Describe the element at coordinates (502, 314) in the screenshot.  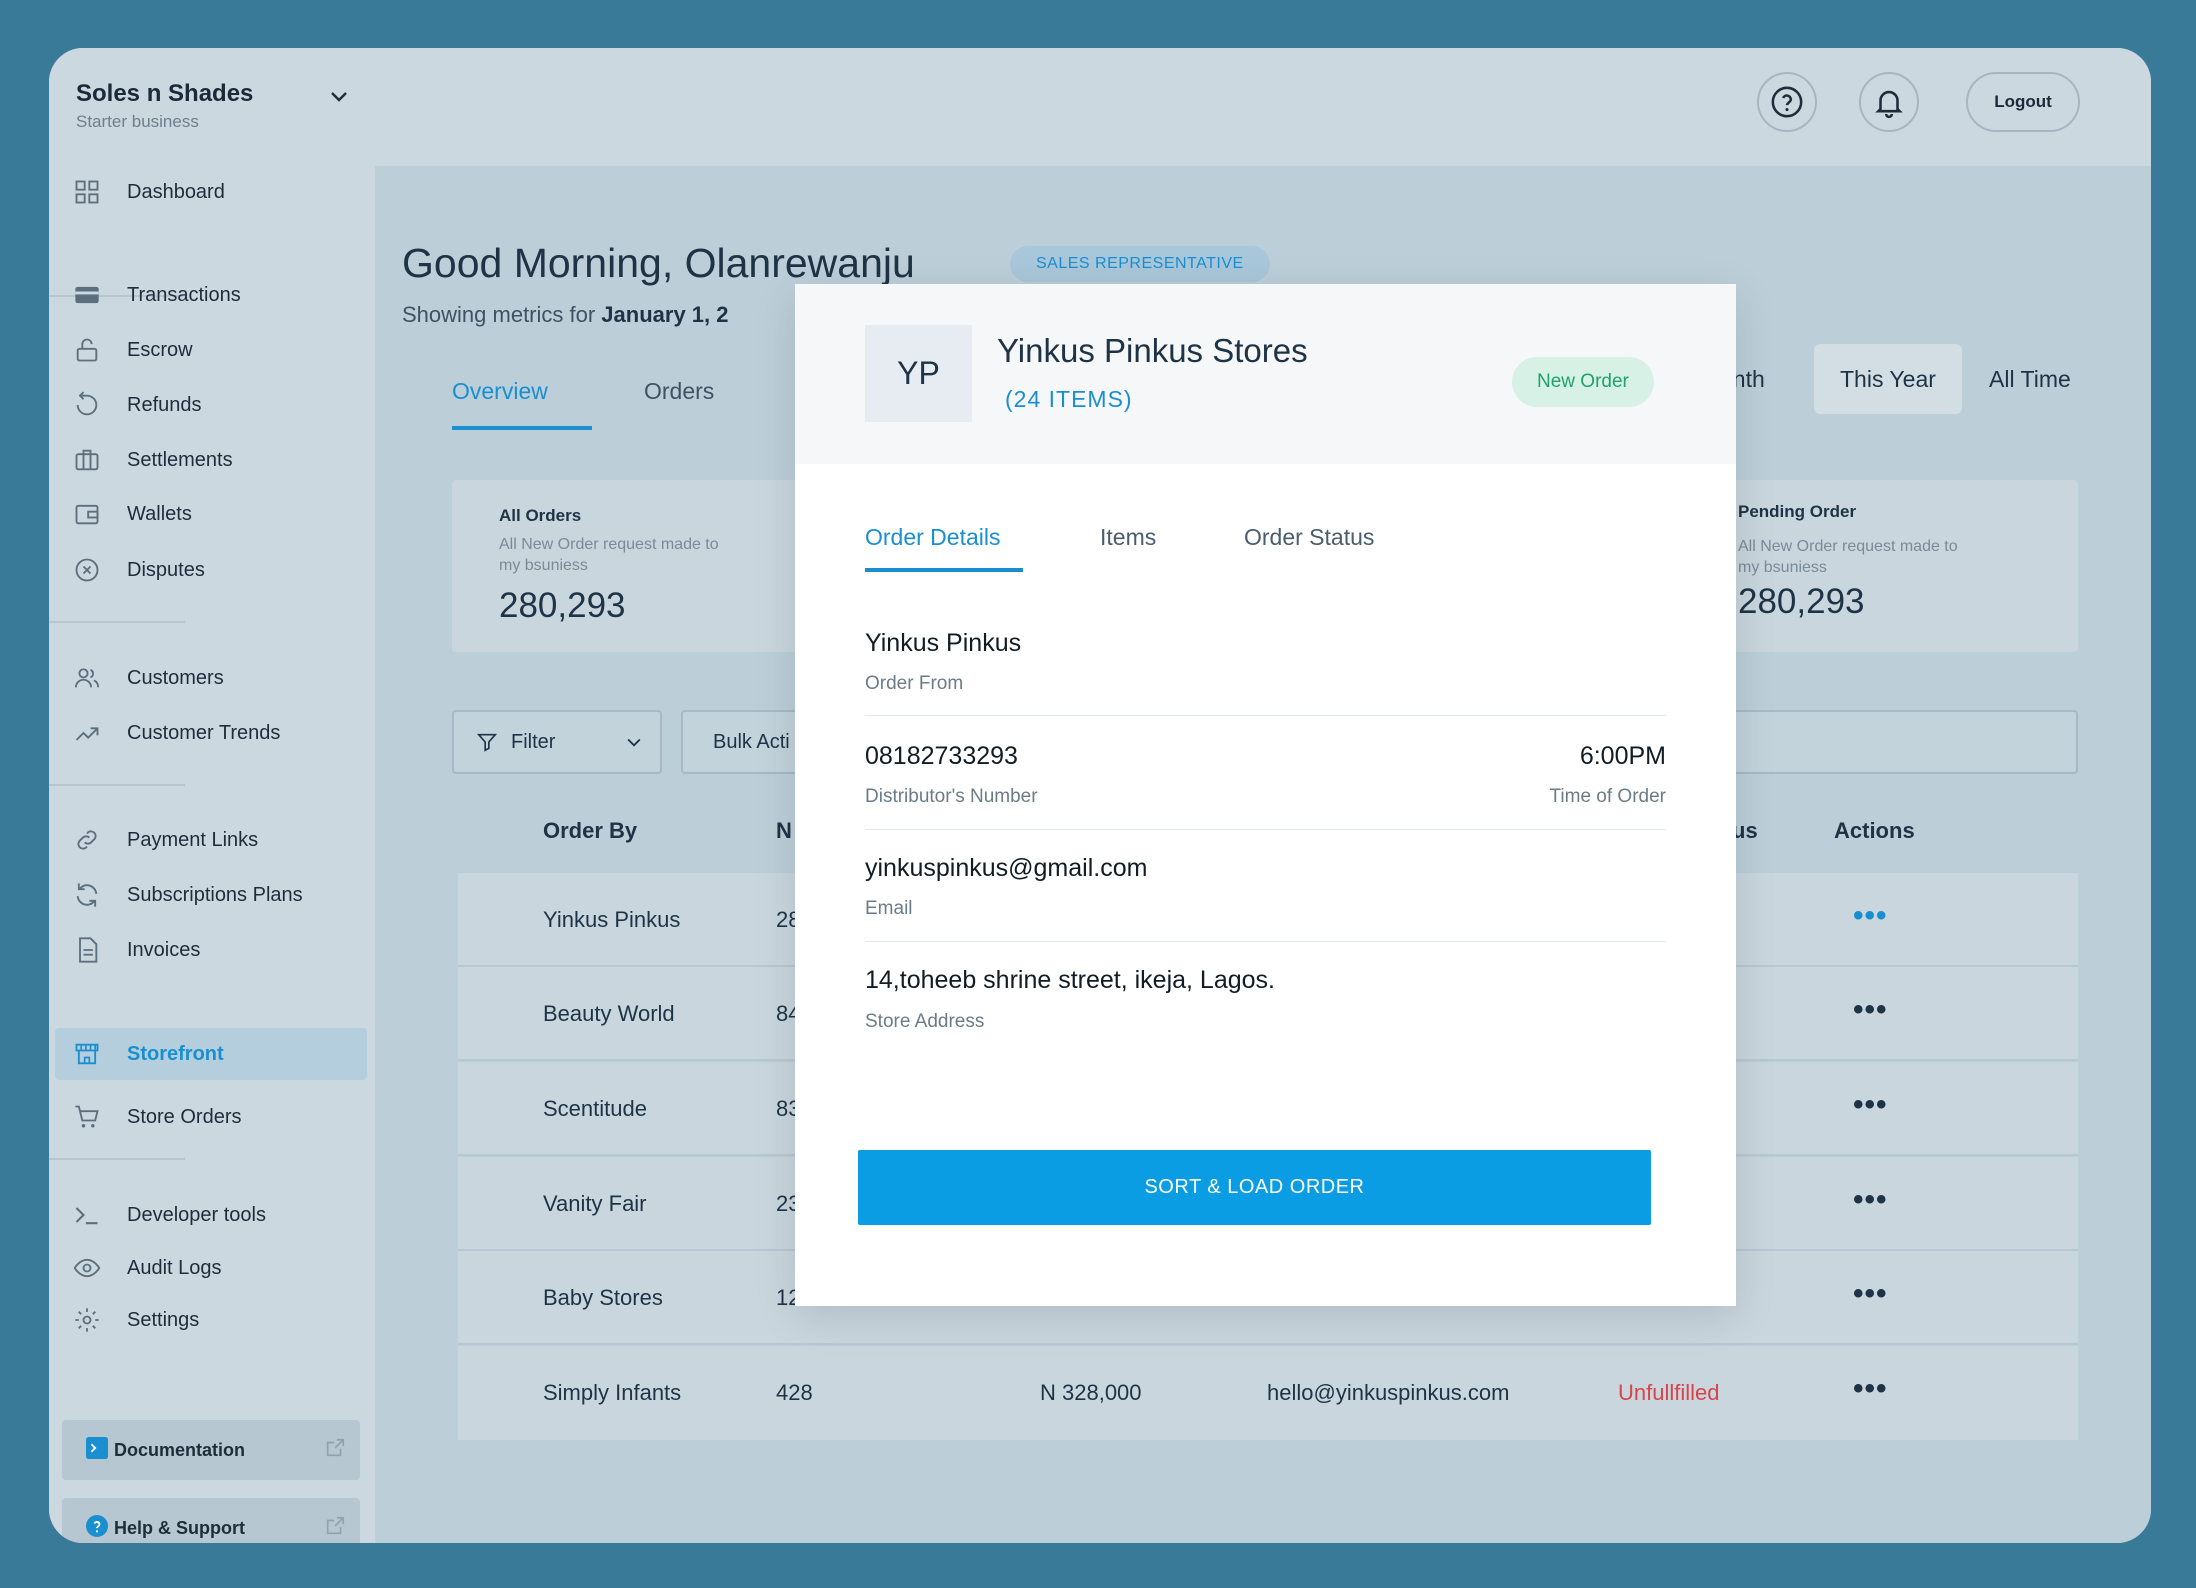
I see `metrics-prefix: Showing metrics for` at that location.